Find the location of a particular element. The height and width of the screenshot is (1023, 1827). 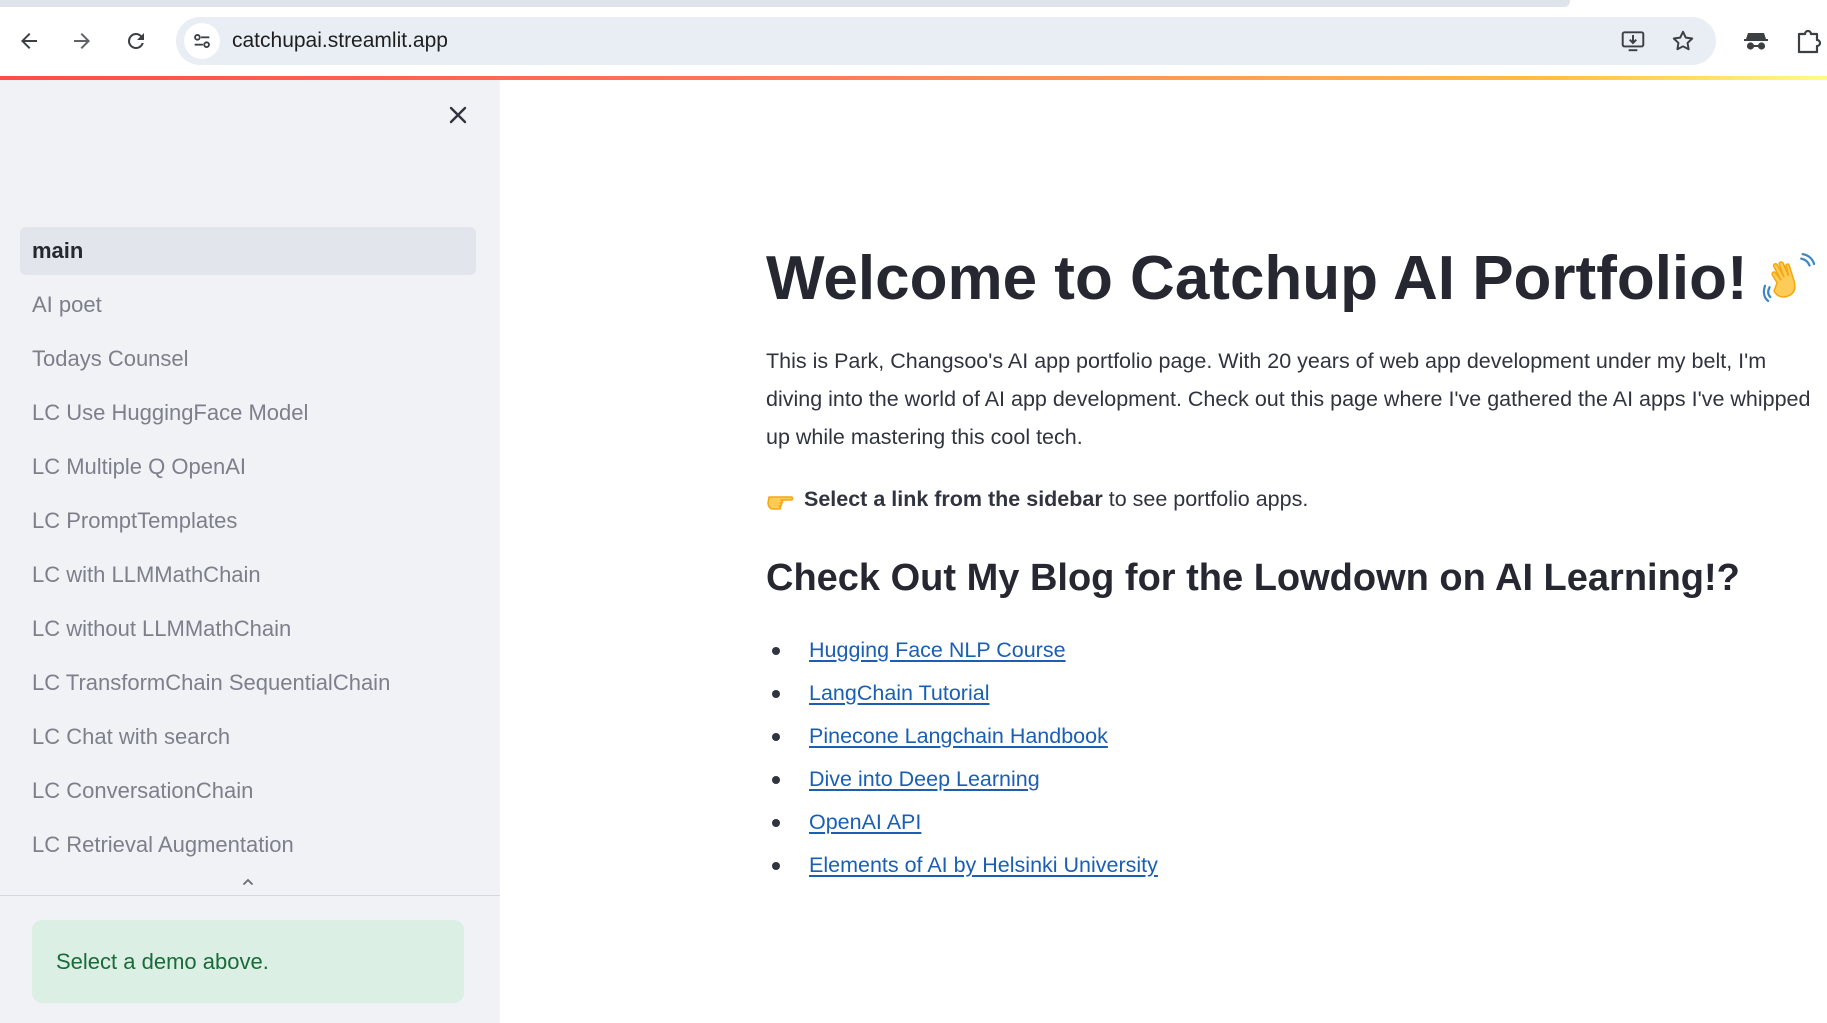

link-elements-of-ai: Elements of AI by Helsinki University is located at coordinates (983, 865).